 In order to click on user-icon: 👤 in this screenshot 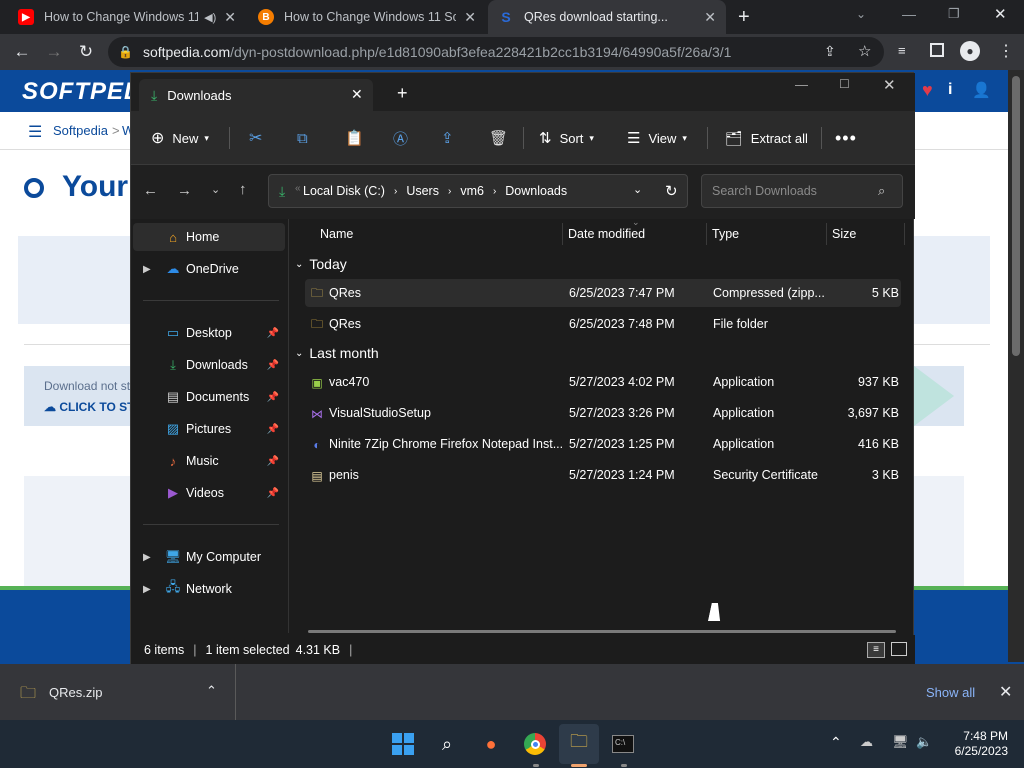, I will do `click(981, 90)`.